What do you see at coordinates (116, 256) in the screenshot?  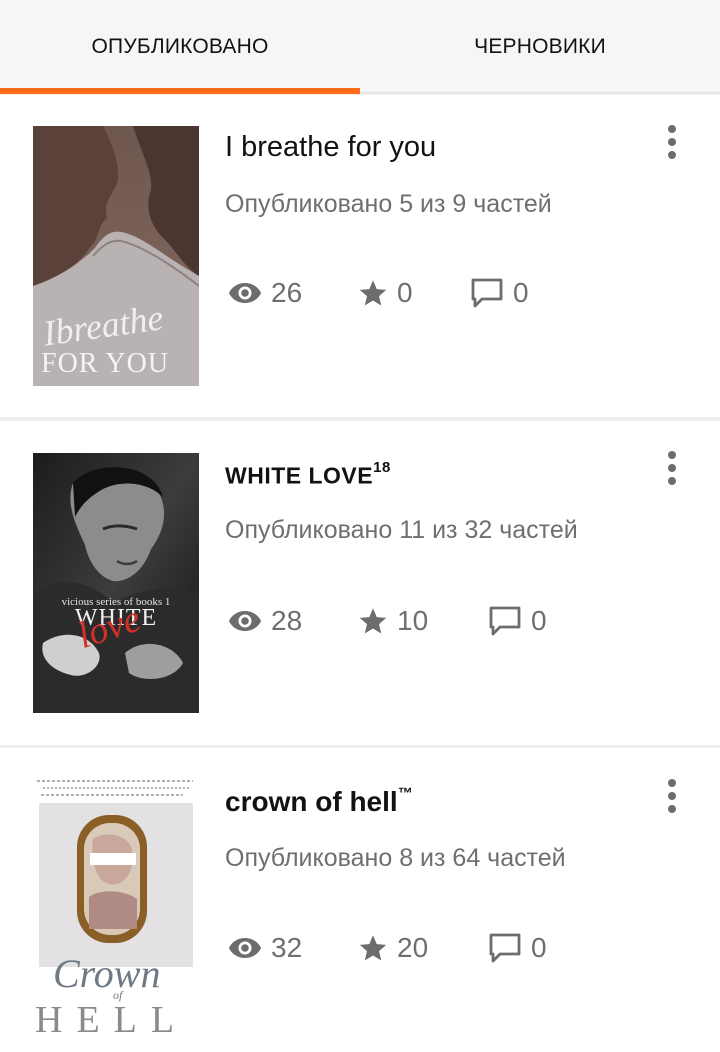 I see `story-cover-image: Ibreathe FOR YOU` at bounding box center [116, 256].